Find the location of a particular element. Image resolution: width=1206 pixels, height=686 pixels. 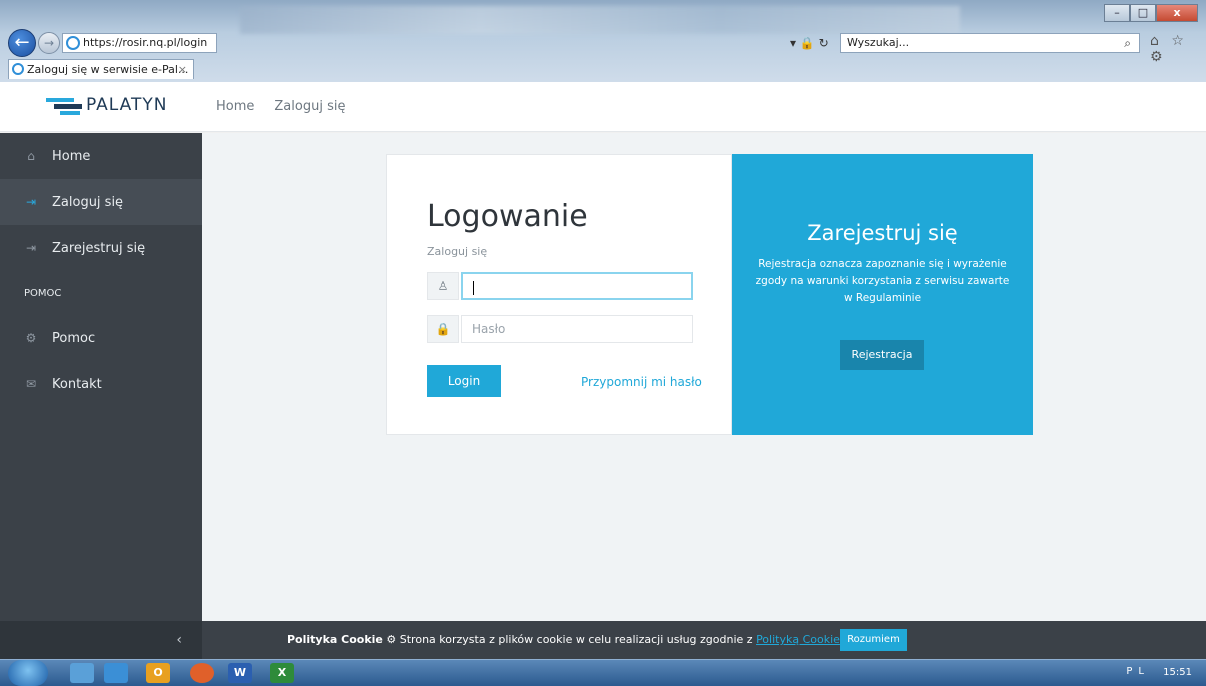

system-tray: PL is located at coordinates (1138, 671).